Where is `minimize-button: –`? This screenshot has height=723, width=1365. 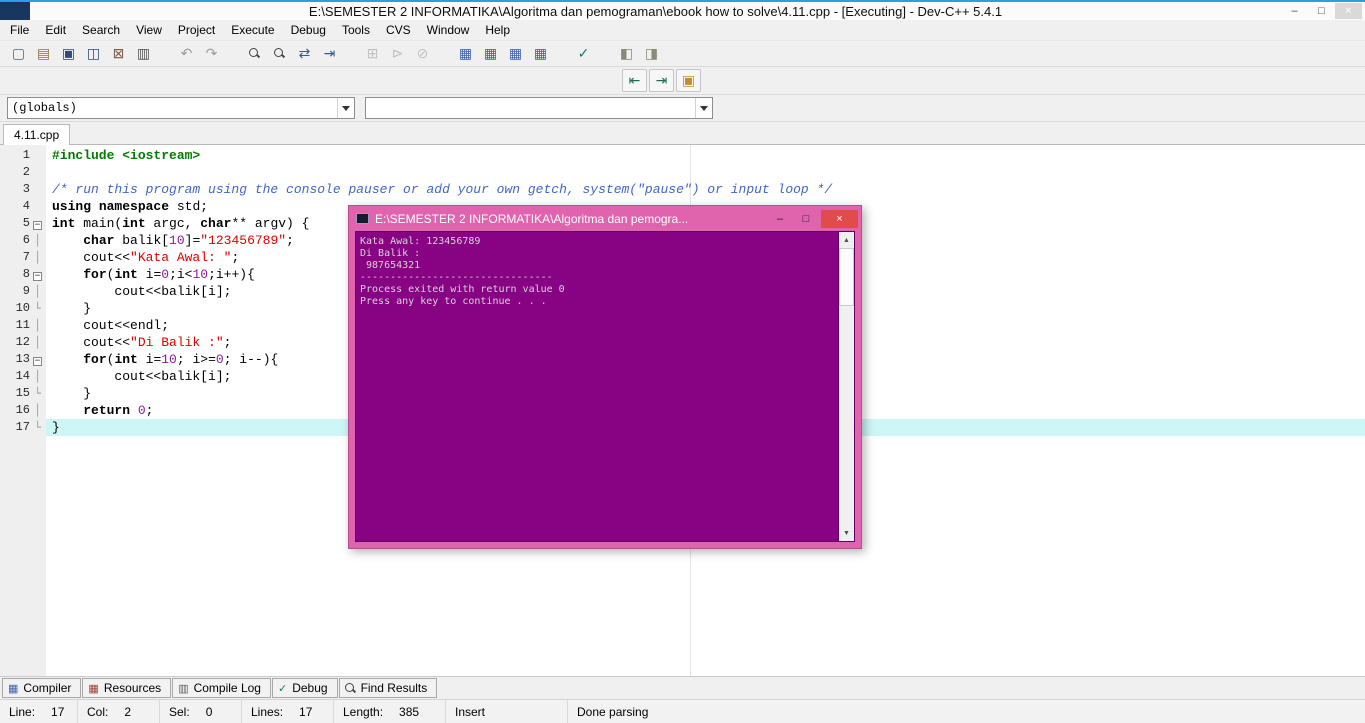 minimize-button: – is located at coordinates (1294, 11).